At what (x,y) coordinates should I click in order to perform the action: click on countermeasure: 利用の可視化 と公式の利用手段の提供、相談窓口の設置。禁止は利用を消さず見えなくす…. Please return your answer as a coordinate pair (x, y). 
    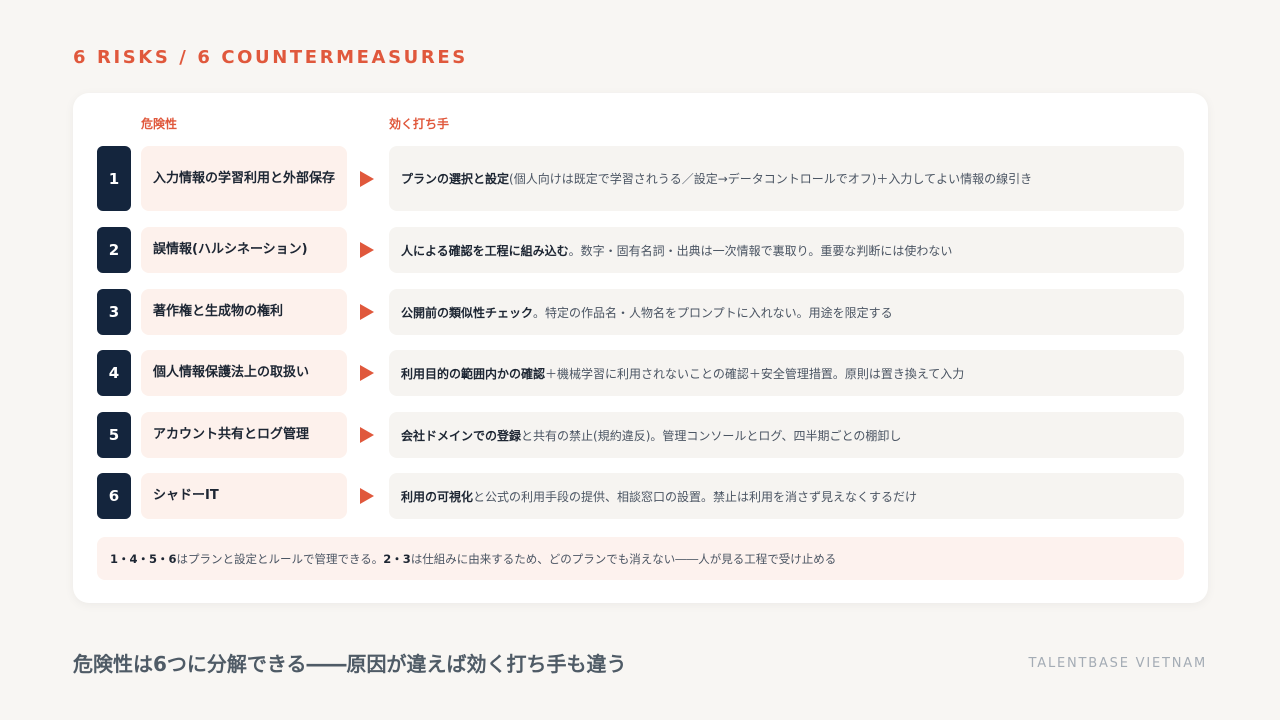
    Looking at the image, I should click on (786, 496).